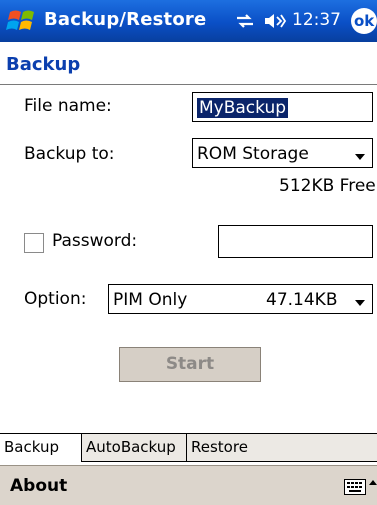 The image size is (377, 505). Describe the element at coordinates (69, 154) in the screenshot. I see `backup-to-label: Backup to:` at that location.